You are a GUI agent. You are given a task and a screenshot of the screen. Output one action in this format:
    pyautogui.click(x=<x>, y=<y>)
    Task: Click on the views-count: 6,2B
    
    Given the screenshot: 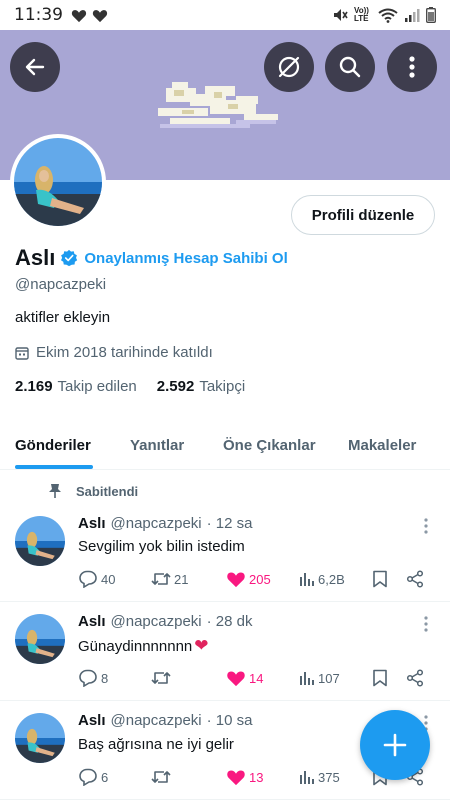 What is the action you would take?
    pyautogui.click(x=331, y=579)
    